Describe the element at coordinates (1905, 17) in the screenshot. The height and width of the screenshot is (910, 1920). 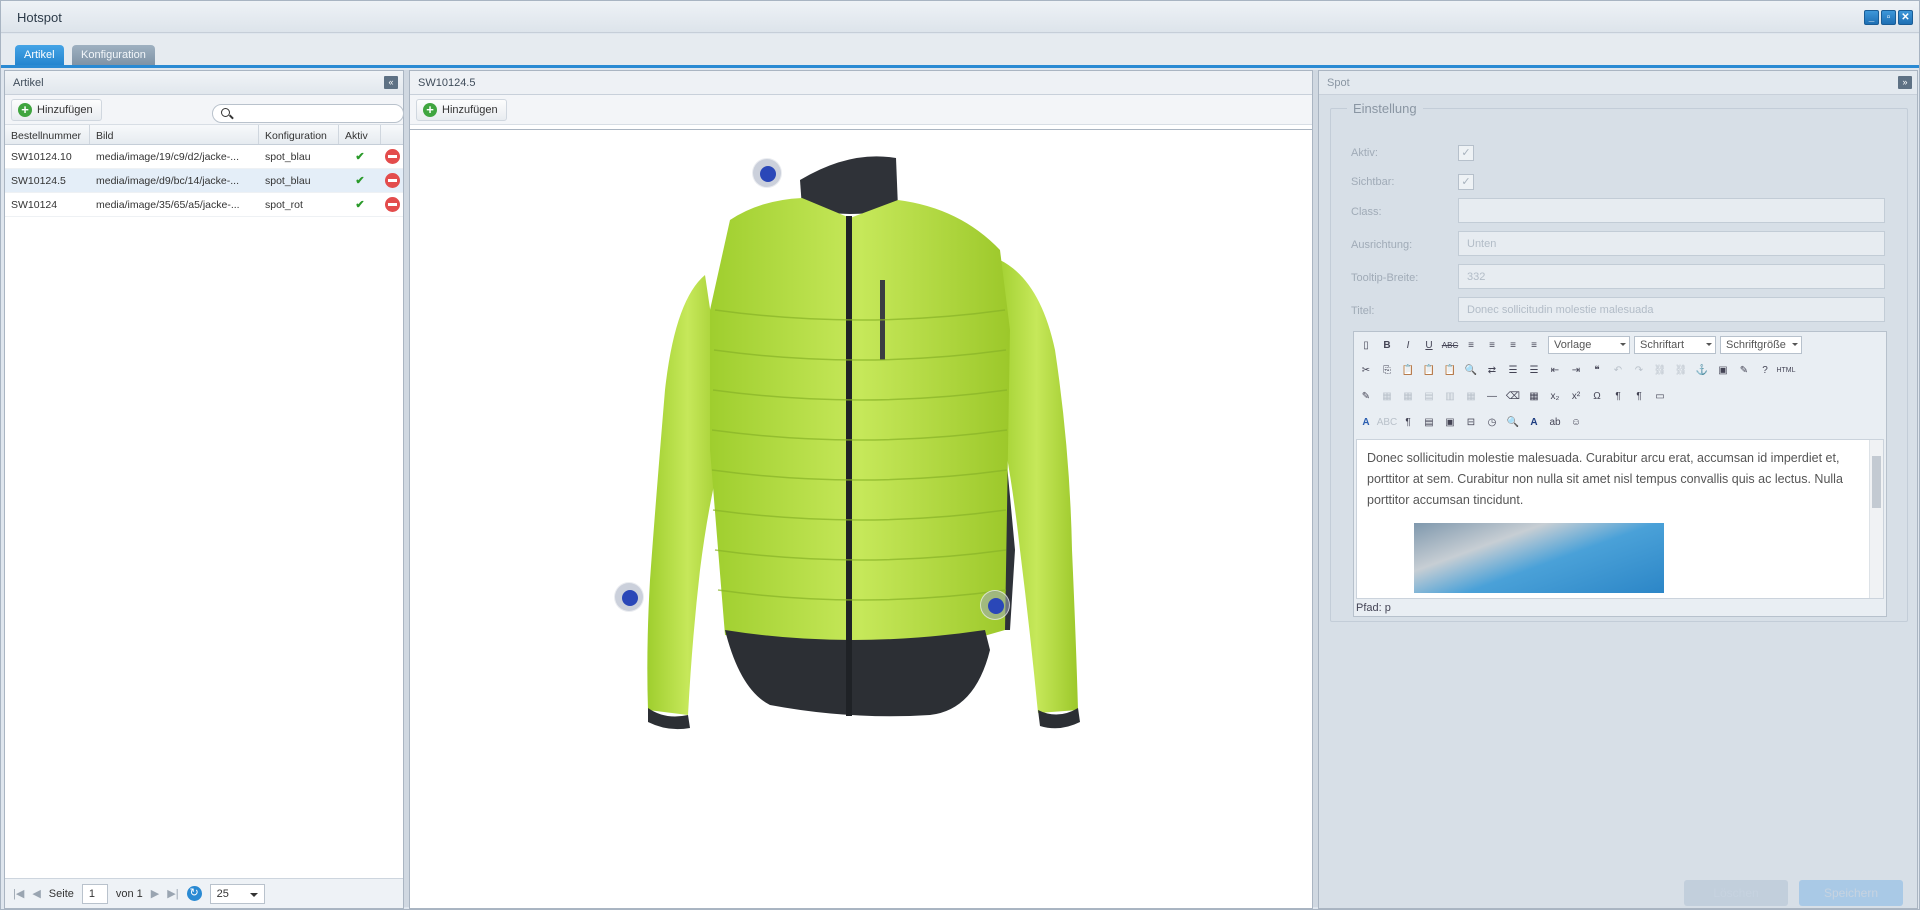
I see `close-icon: ✕` at that location.